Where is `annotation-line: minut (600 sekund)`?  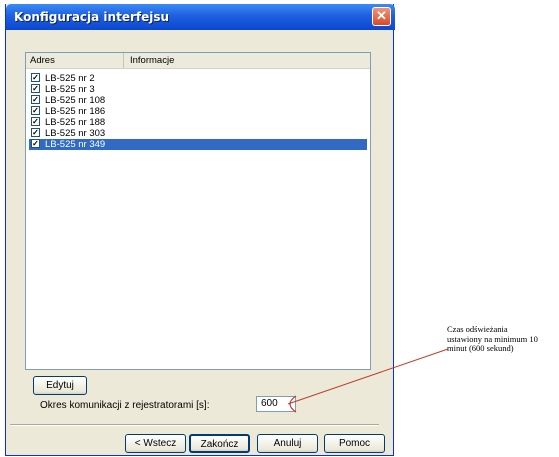 annotation-line: minut (600 sekund) is located at coordinates (480, 348).